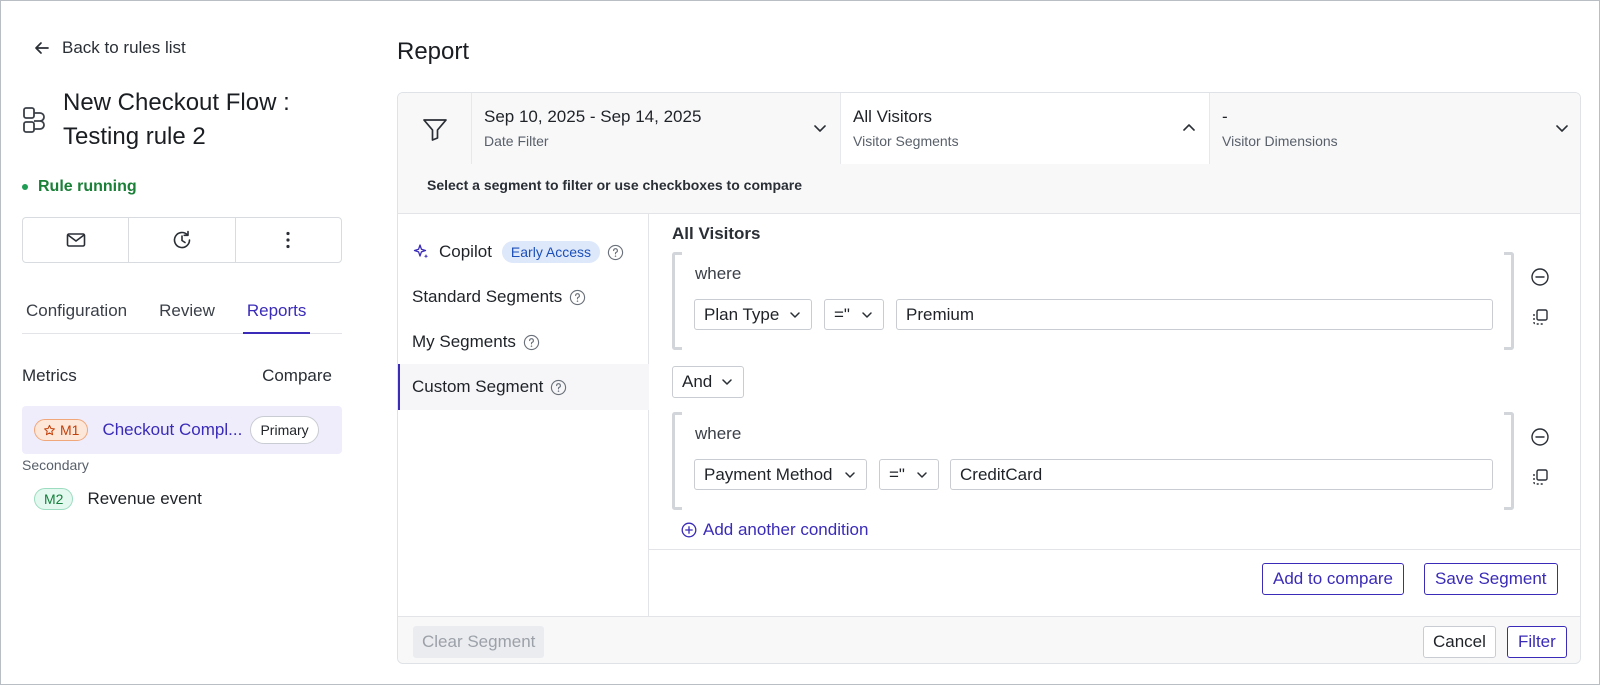 Image resolution: width=1600 pixels, height=685 pixels. What do you see at coordinates (182, 430) in the screenshot?
I see `metric-item-primary: M1 Checkout Compl... Primary` at bounding box center [182, 430].